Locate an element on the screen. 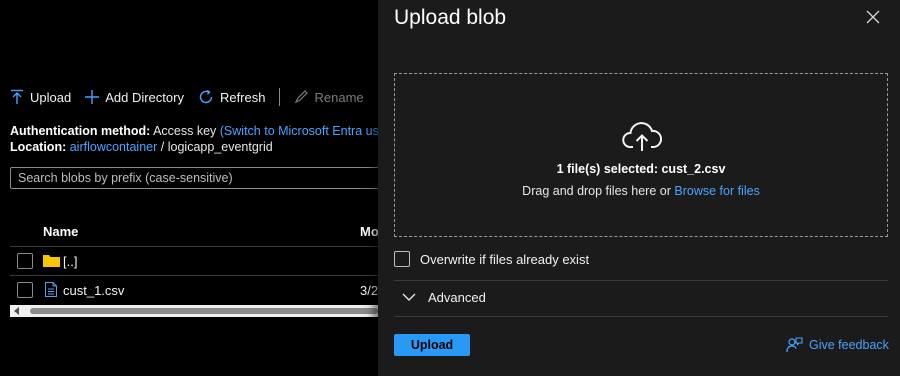 The width and height of the screenshot is (900, 376). panel-title: Upload blob is located at coordinates (450, 17).